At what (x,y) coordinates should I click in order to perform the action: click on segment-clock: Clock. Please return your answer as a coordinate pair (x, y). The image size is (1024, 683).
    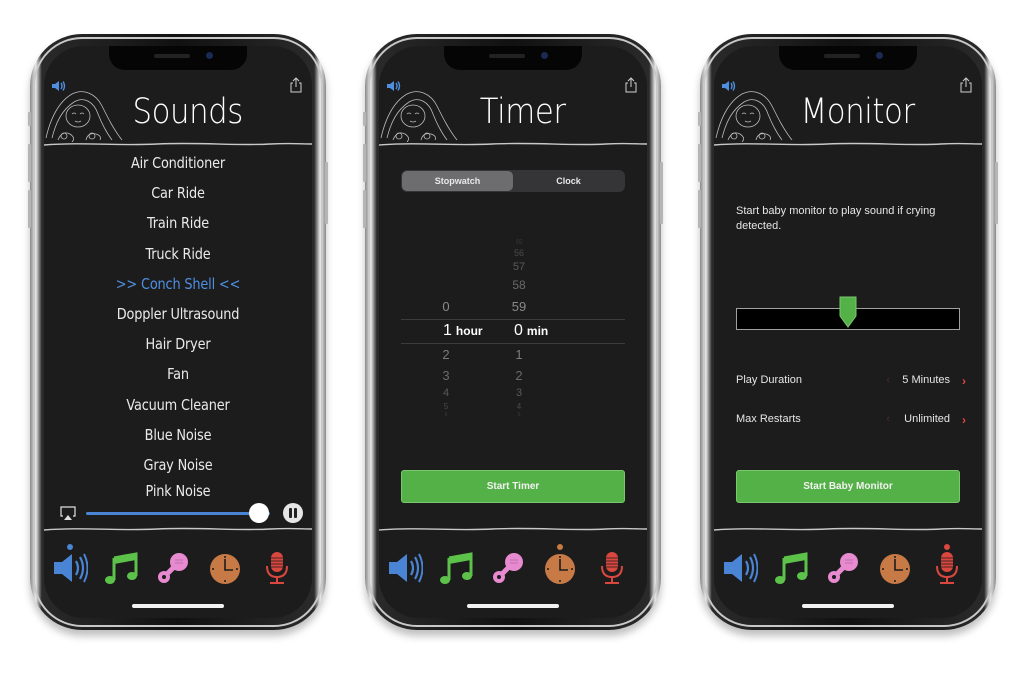
    Looking at the image, I should click on (568, 181).